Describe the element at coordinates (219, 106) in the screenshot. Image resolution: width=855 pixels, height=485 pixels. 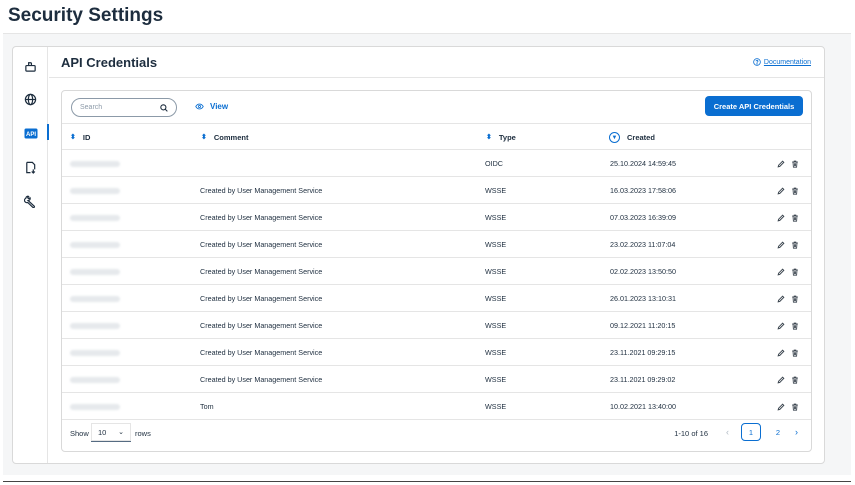
I see `view-label: View` at that location.